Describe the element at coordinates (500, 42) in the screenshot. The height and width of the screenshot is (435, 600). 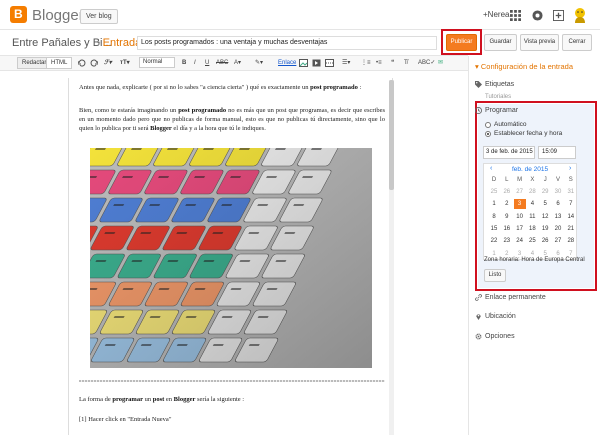
I see `save-button: Guardar` at that location.